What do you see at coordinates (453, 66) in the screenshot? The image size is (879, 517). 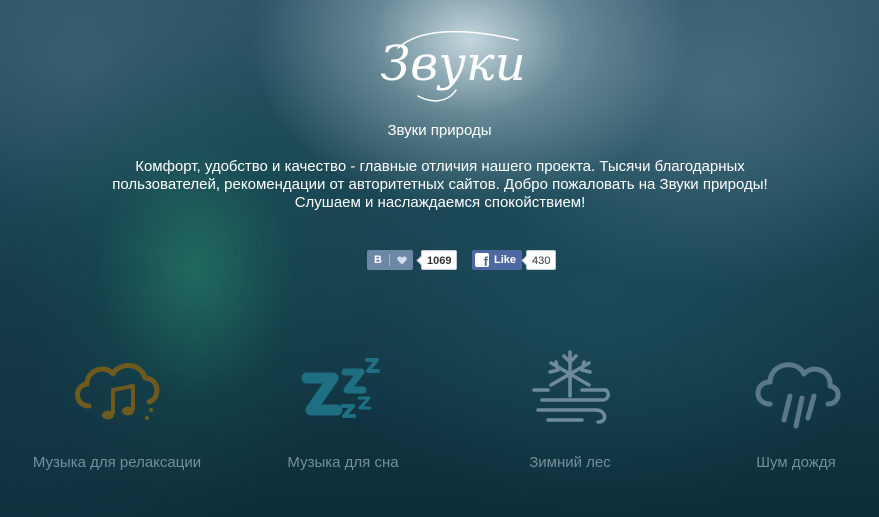 I see `script-logo-icon: Звуки` at bounding box center [453, 66].